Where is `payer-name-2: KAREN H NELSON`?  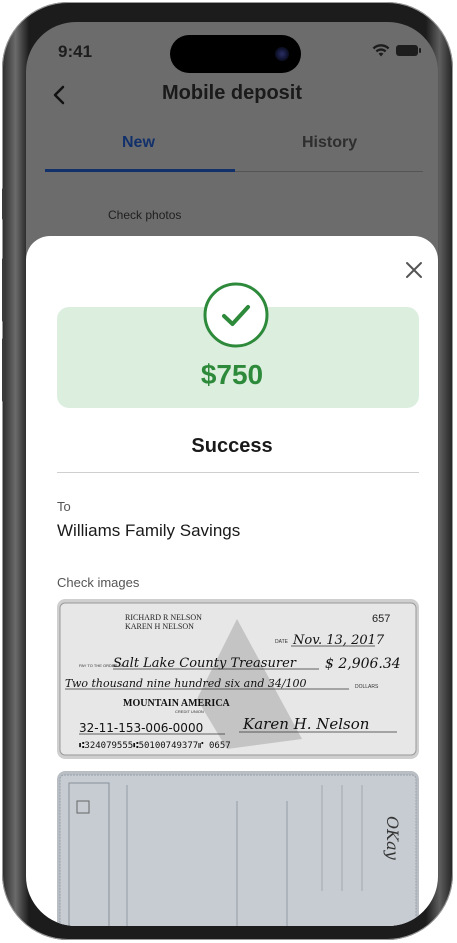
payer-name-2: KAREN H NELSON is located at coordinates (159, 626).